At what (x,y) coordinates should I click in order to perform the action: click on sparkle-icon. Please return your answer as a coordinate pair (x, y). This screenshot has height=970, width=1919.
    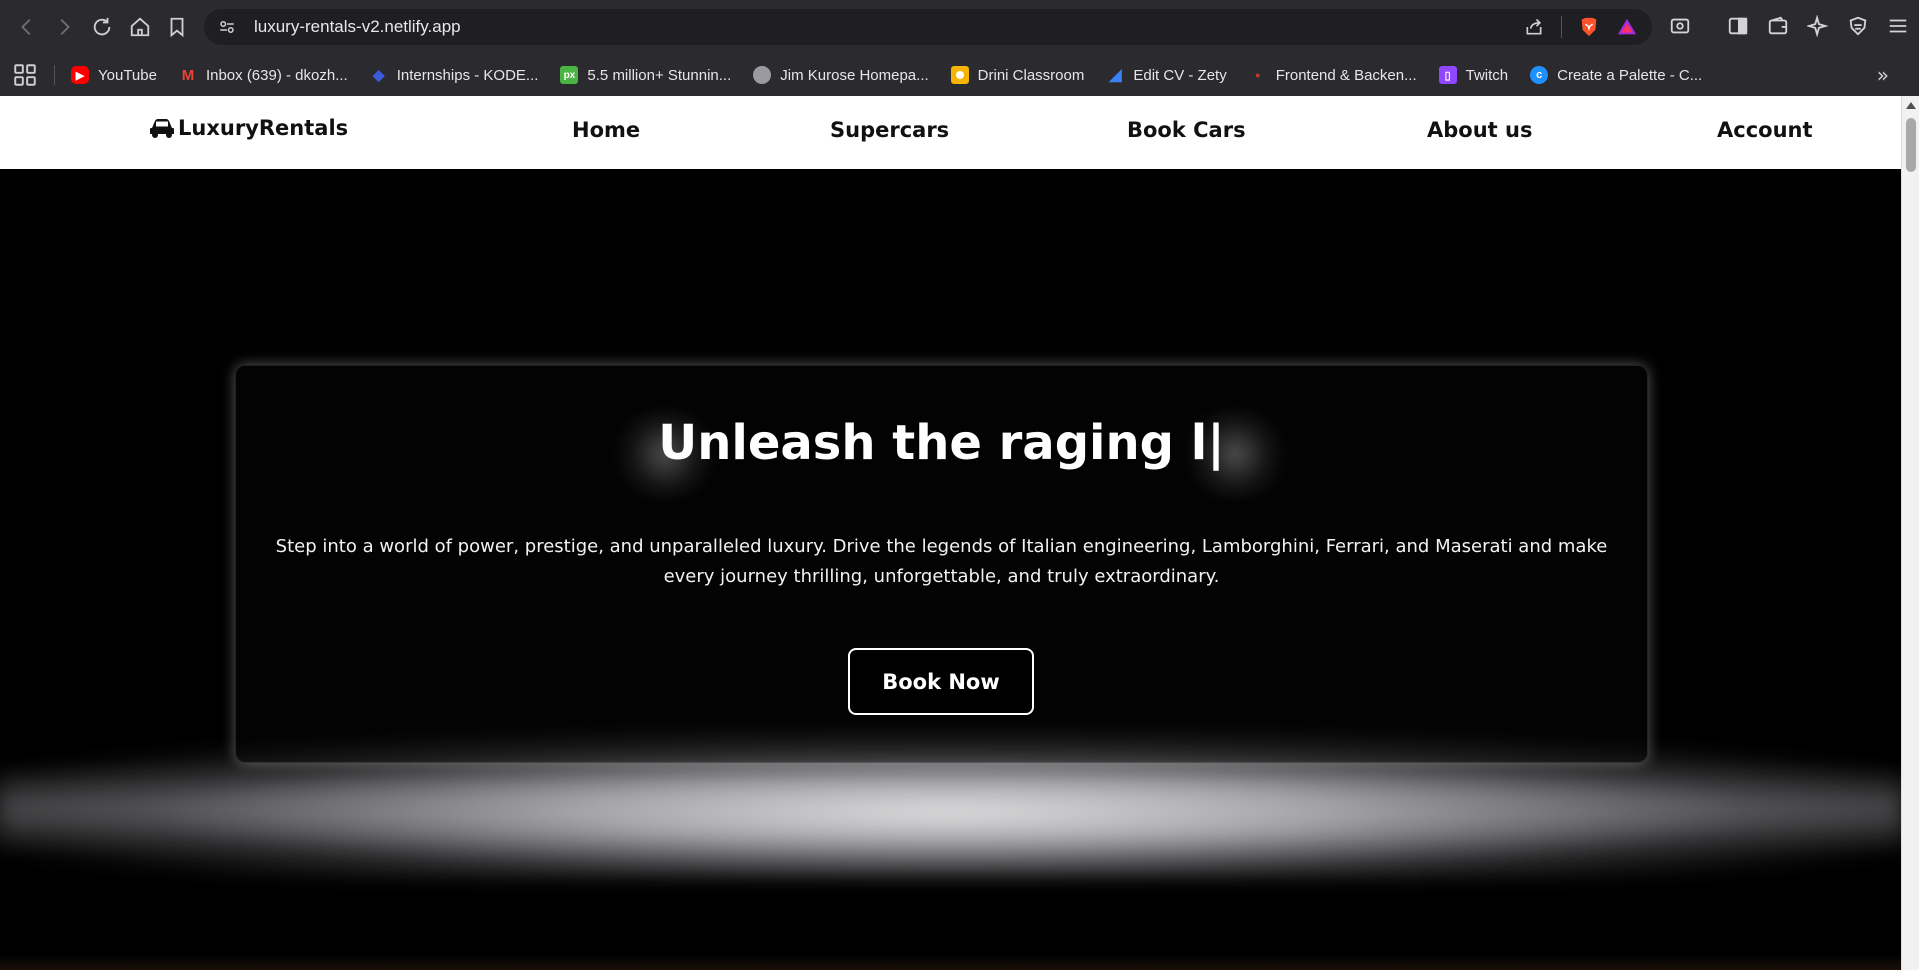
    Looking at the image, I should click on (1818, 26).